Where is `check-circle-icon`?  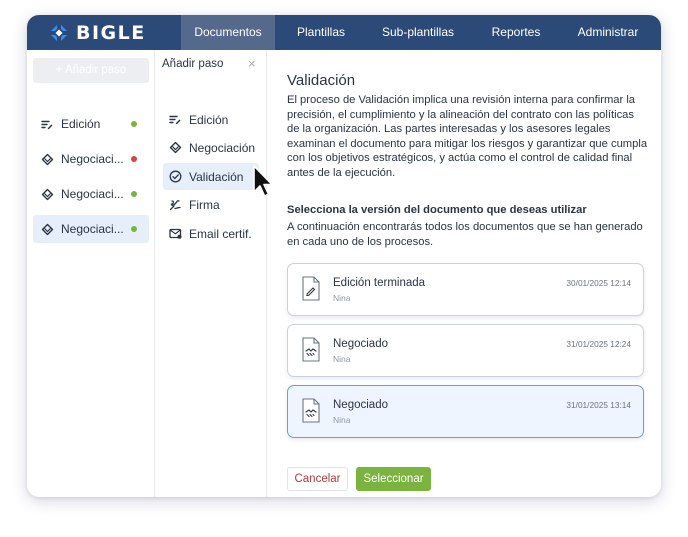 check-circle-icon is located at coordinates (175, 176).